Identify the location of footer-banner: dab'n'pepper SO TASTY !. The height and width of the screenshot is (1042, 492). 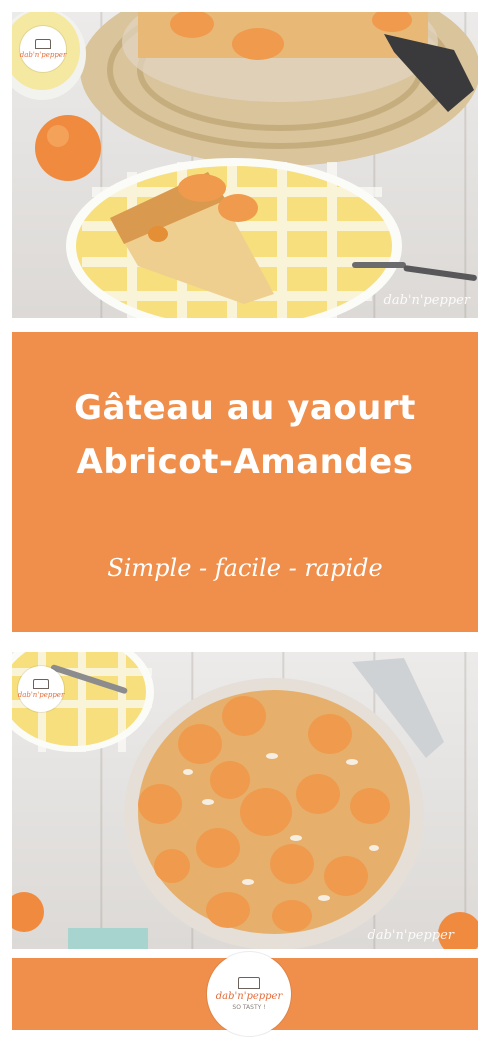
(245, 994).